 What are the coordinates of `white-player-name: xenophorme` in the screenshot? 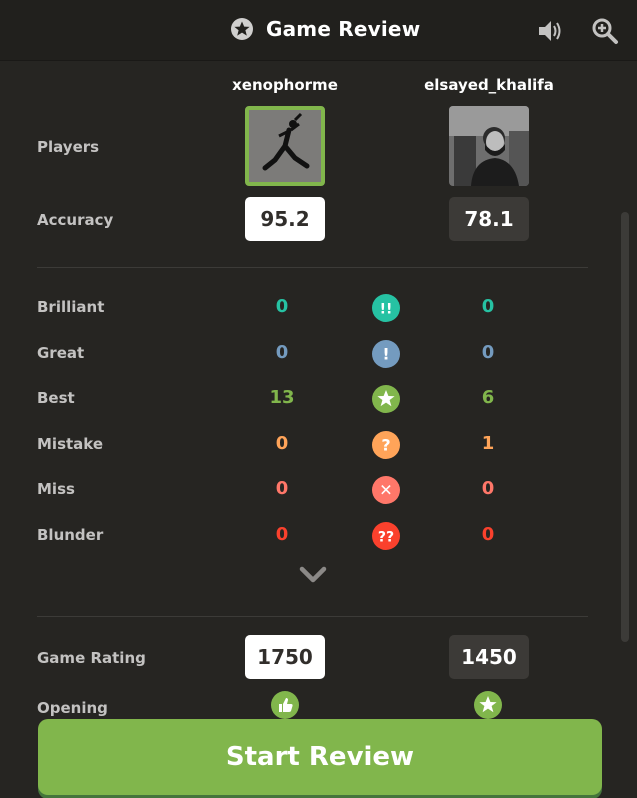 It's located at (285, 85).